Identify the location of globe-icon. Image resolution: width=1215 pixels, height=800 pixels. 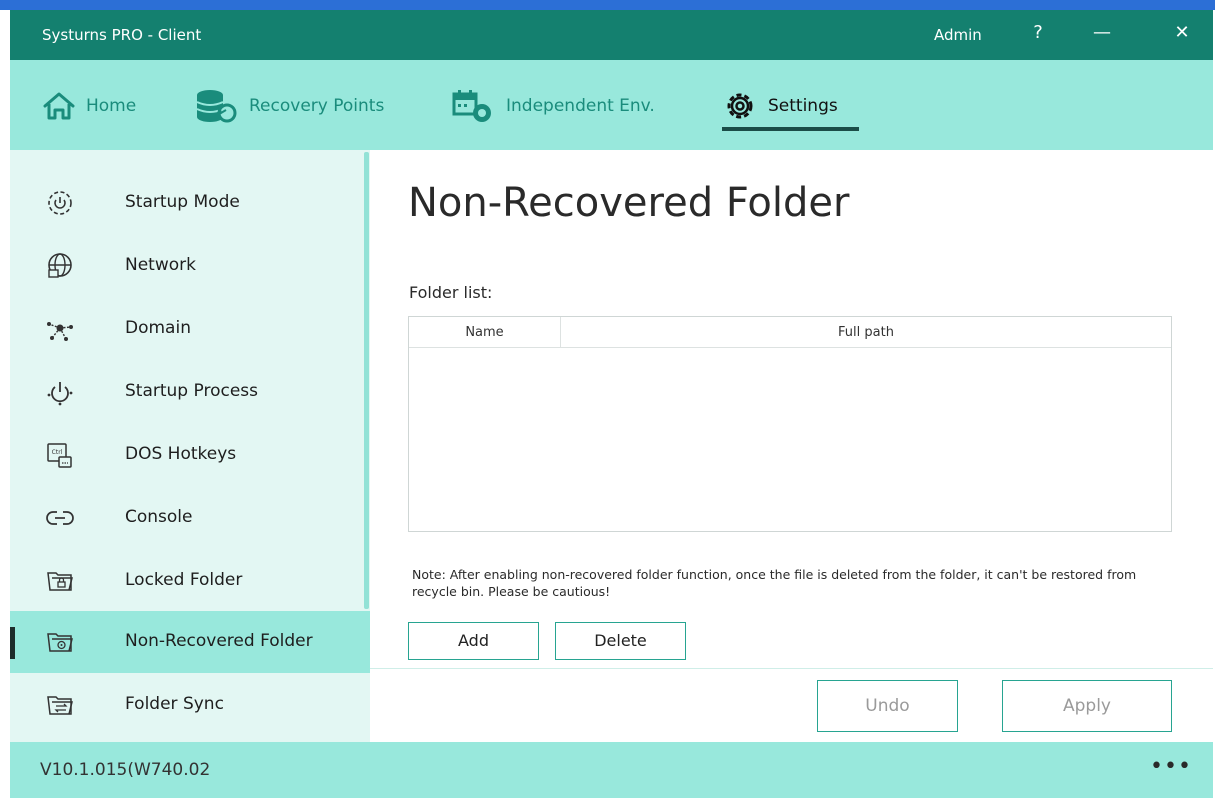
(60, 265).